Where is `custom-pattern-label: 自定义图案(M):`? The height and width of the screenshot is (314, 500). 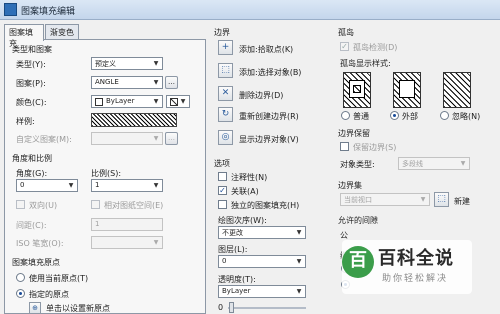
custom-pattern-label: 自定义图案(M): is located at coordinates (44, 139).